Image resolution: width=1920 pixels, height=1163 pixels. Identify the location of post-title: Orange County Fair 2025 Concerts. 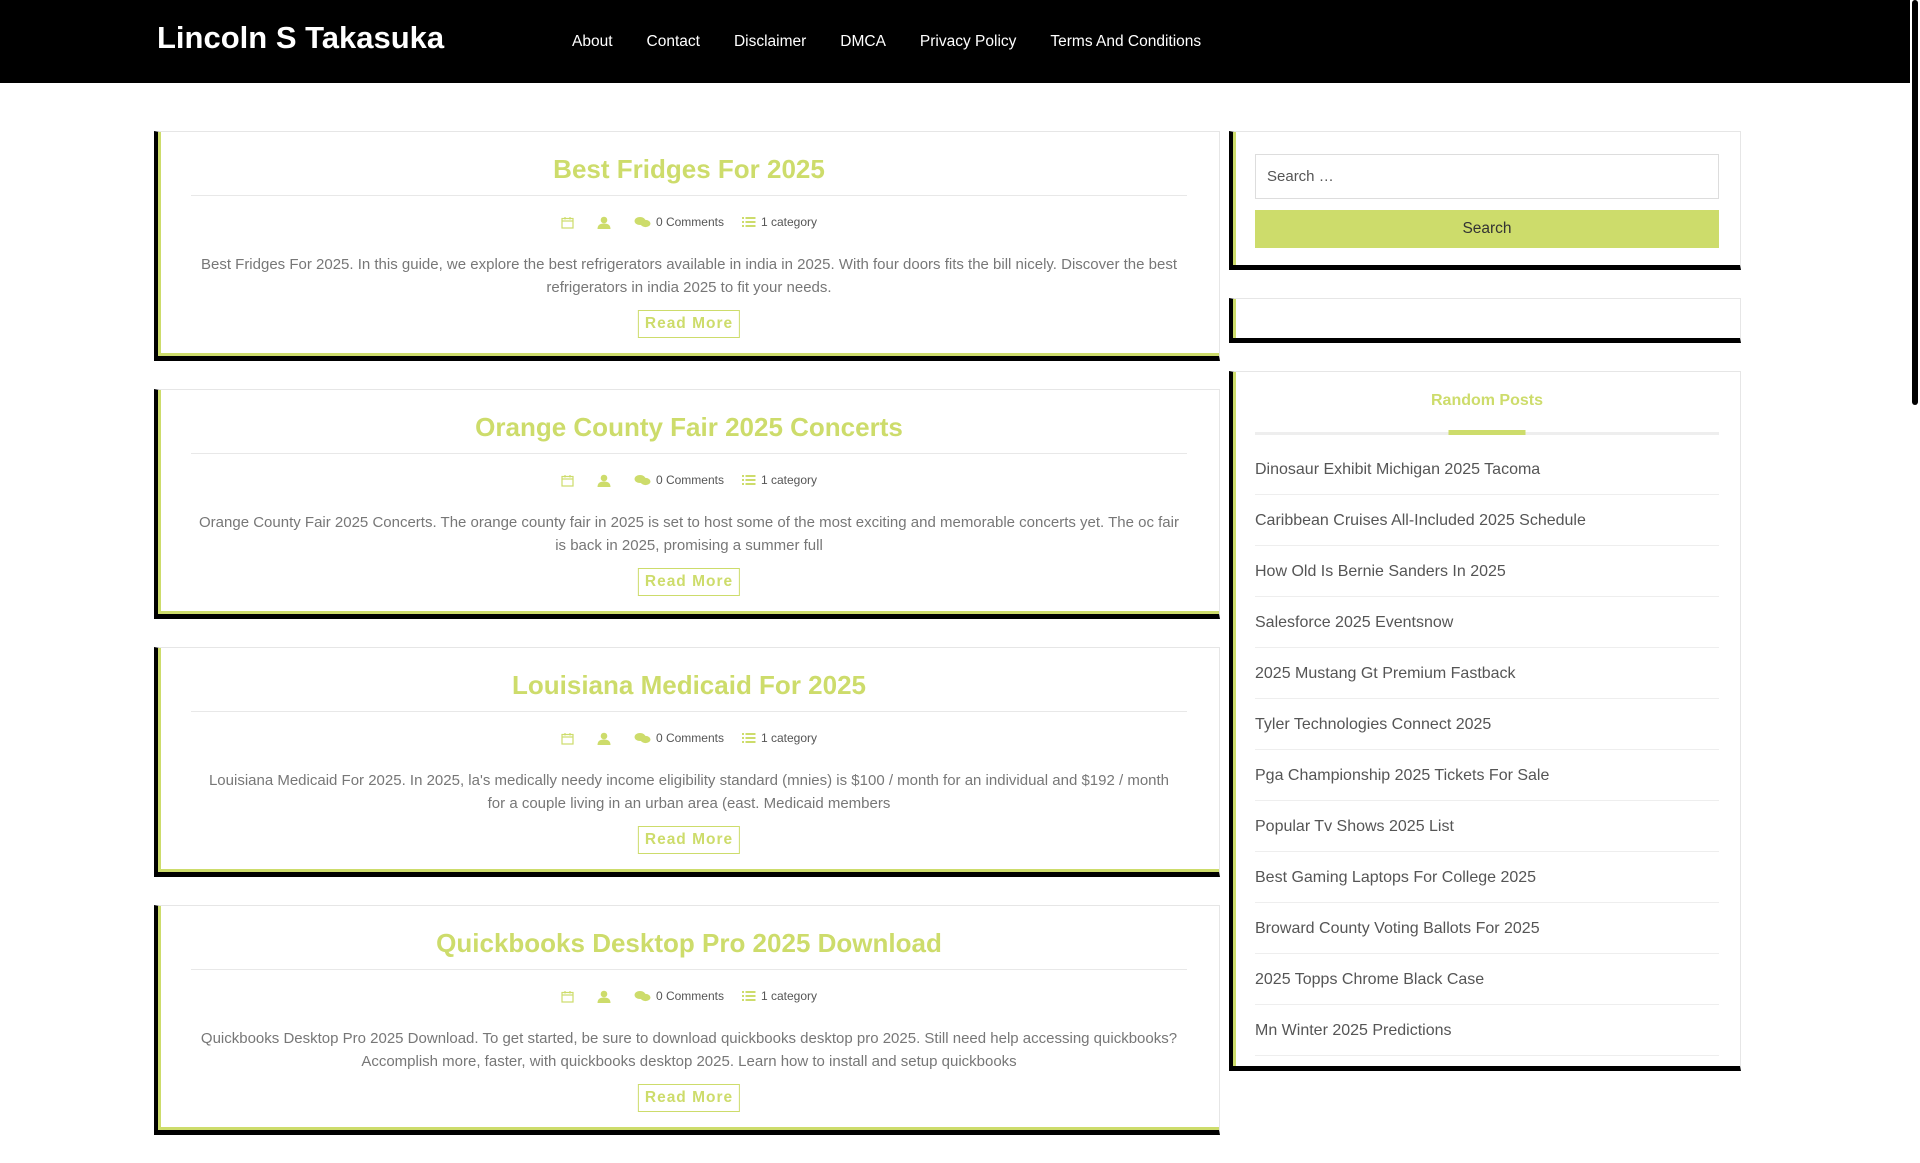
(689, 427).